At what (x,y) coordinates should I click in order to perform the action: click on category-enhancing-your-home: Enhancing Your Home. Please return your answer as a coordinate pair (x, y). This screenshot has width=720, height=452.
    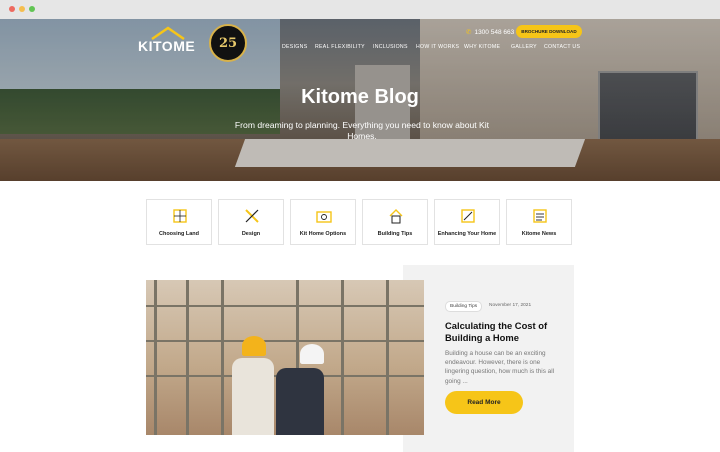
    Looking at the image, I should click on (467, 222).